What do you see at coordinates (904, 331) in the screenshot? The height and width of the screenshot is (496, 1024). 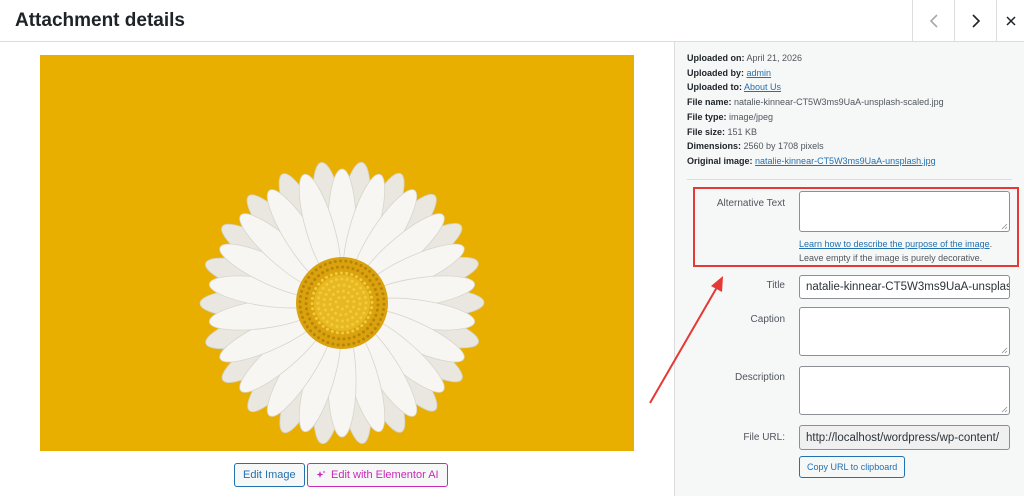 I see `caption-textarea` at bounding box center [904, 331].